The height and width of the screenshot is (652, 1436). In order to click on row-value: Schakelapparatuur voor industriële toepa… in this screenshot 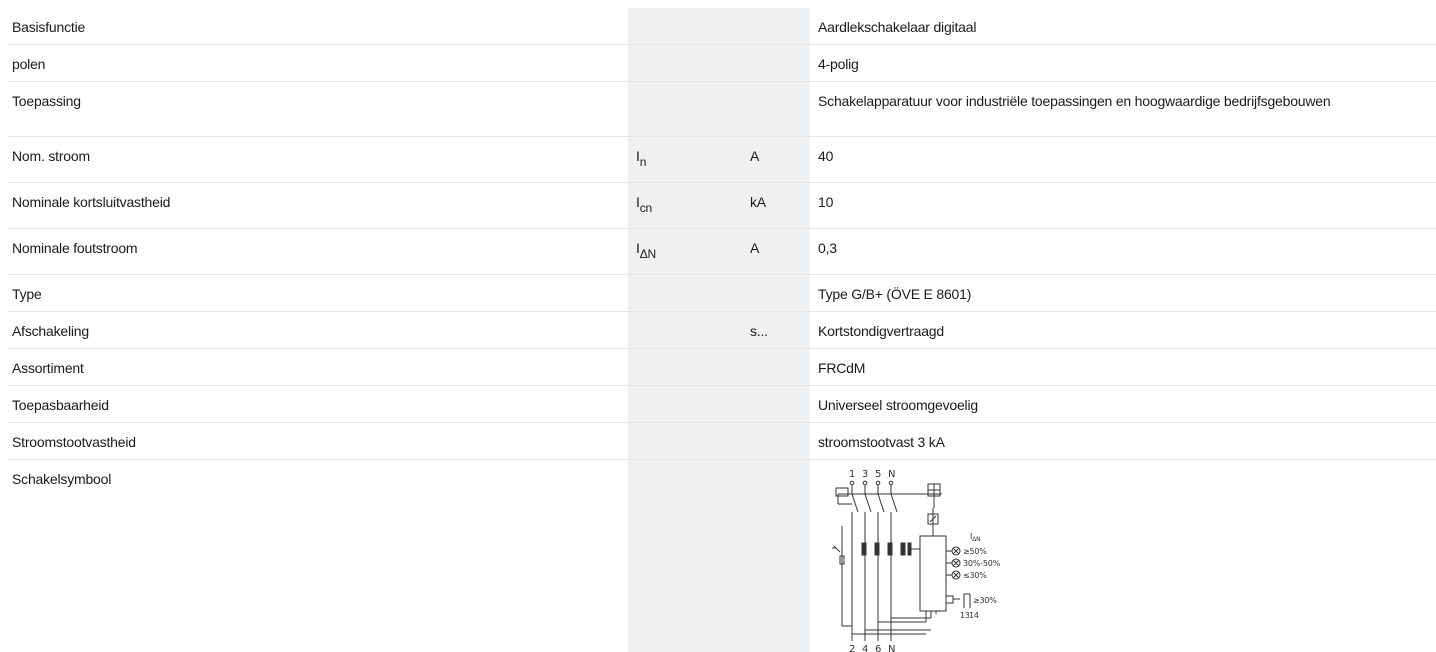, I will do `click(1123, 109)`.